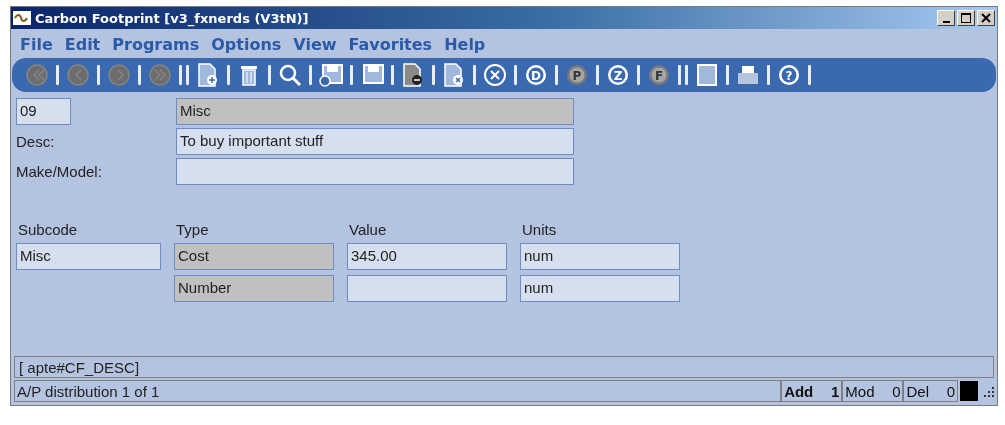  I want to click on minimize-icon, so click(946, 21).